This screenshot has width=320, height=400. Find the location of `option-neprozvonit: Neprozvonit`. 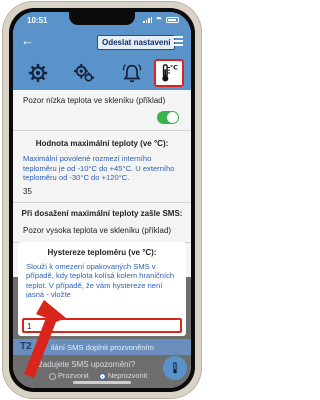

option-neprozvonit: Neprozvonit is located at coordinates (123, 375).